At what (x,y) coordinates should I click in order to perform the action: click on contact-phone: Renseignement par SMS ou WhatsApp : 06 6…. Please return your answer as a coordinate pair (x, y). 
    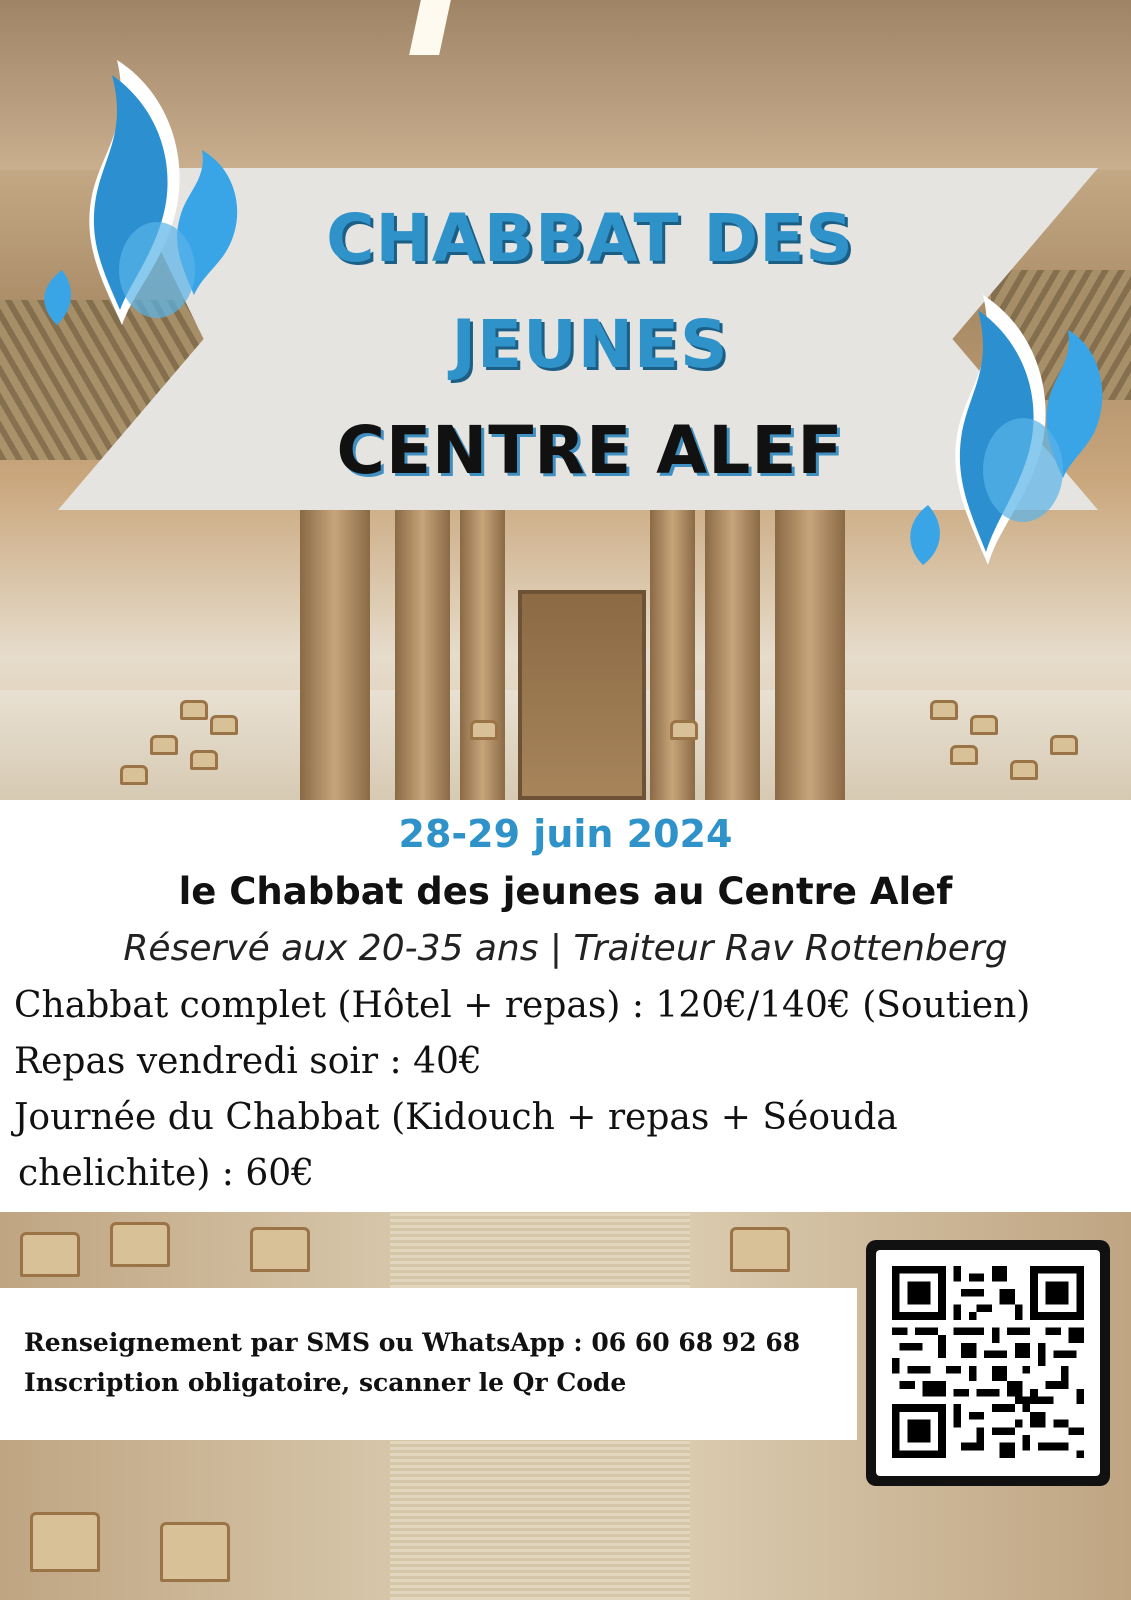
    Looking at the image, I should click on (412, 1342).